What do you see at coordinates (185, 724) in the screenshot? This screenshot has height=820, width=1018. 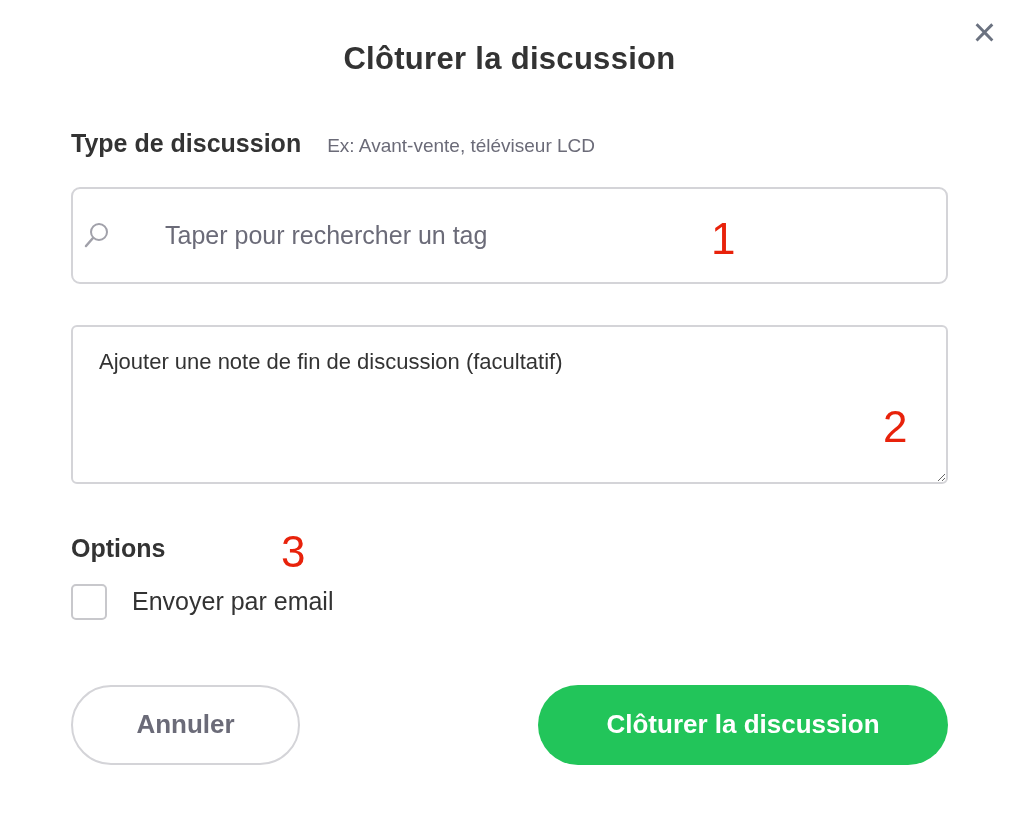 I see `cancel-button: Annuler` at bounding box center [185, 724].